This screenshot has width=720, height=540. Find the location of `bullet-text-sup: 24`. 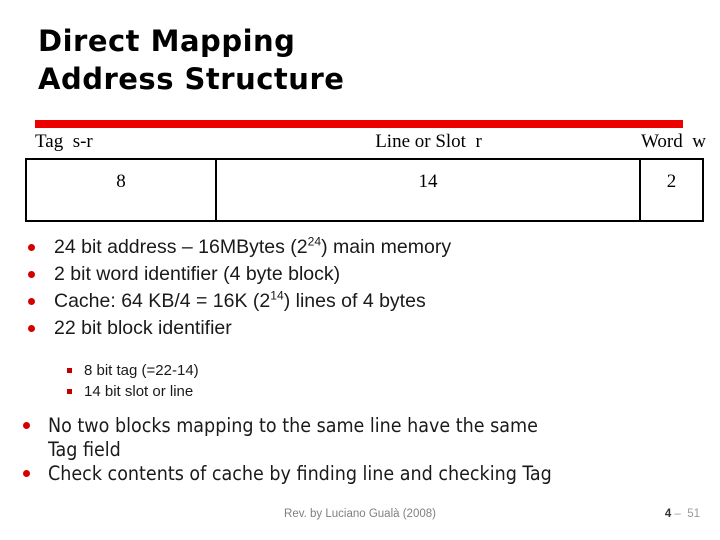

bullet-text-sup: 24 is located at coordinates (314, 241).